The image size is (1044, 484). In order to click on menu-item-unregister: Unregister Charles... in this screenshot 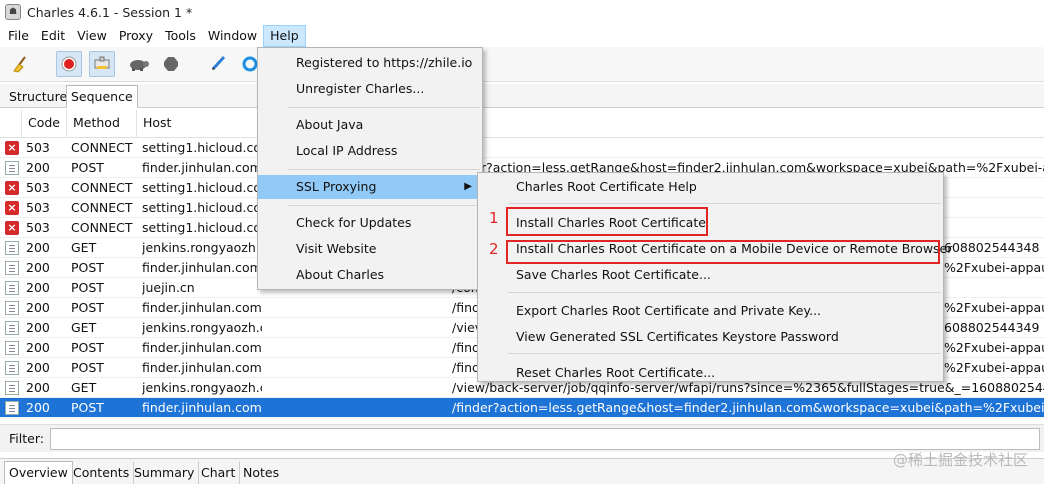, I will do `click(370, 89)`.